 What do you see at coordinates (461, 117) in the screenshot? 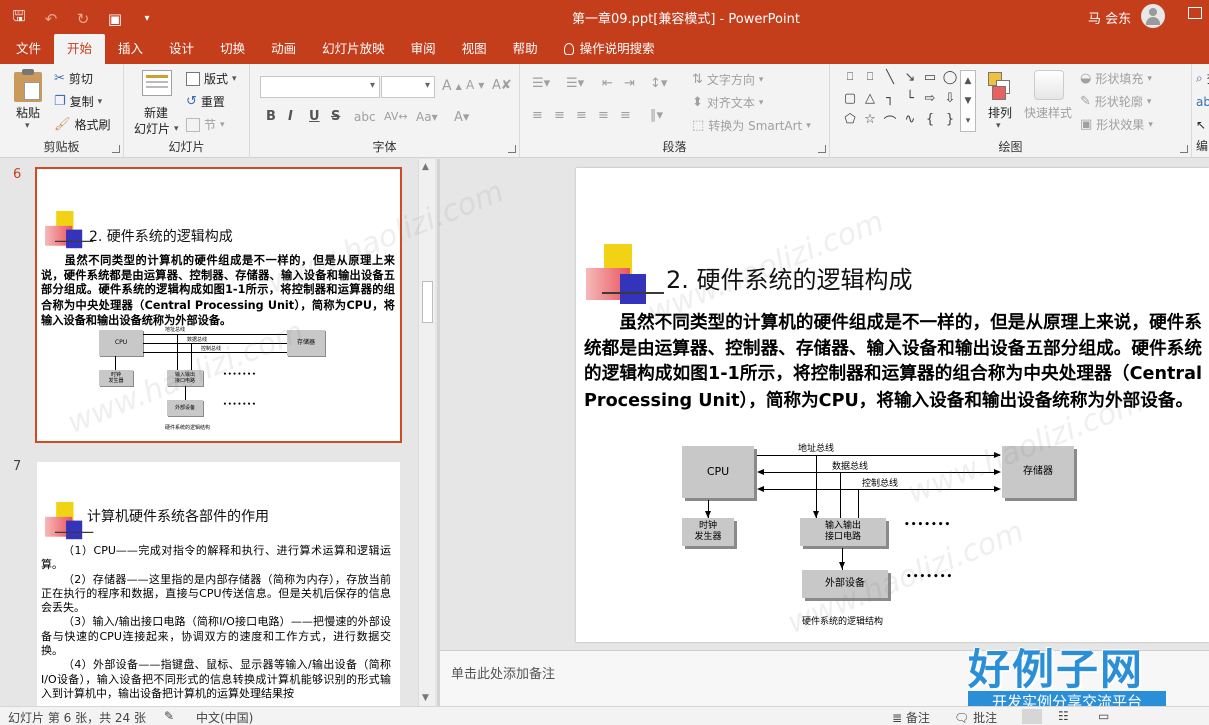
I see `font-color-icon: A▾` at bounding box center [461, 117].